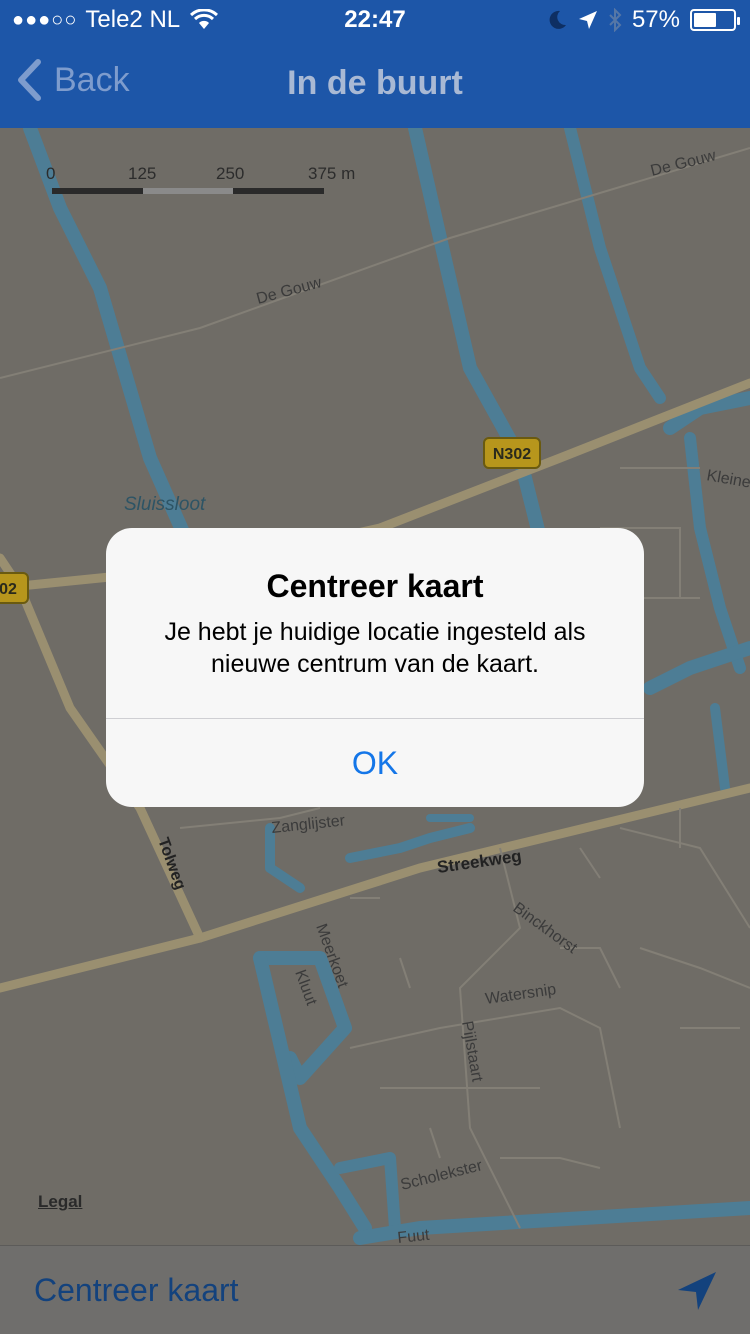  I want to click on bottom-toolbar: Centreer kaart, so click(375, 1289).